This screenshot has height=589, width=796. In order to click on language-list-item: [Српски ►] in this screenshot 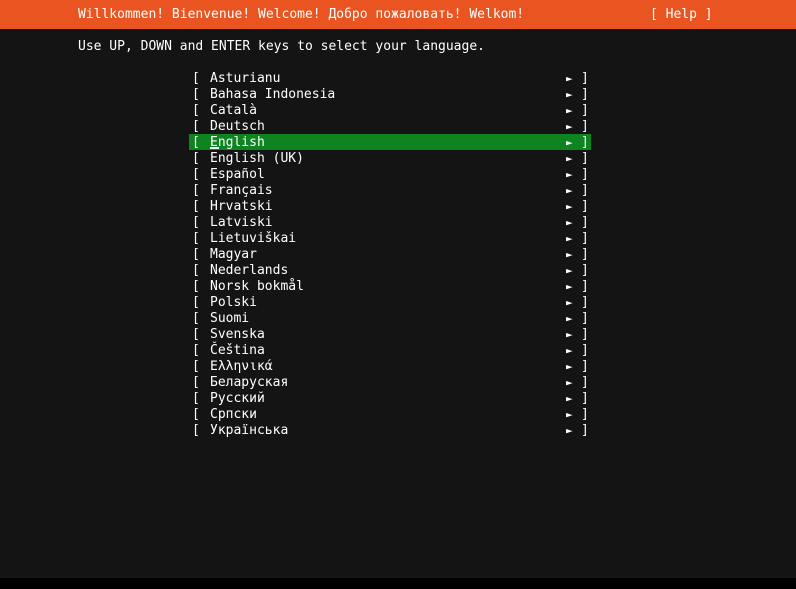, I will do `click(390, 414)`.